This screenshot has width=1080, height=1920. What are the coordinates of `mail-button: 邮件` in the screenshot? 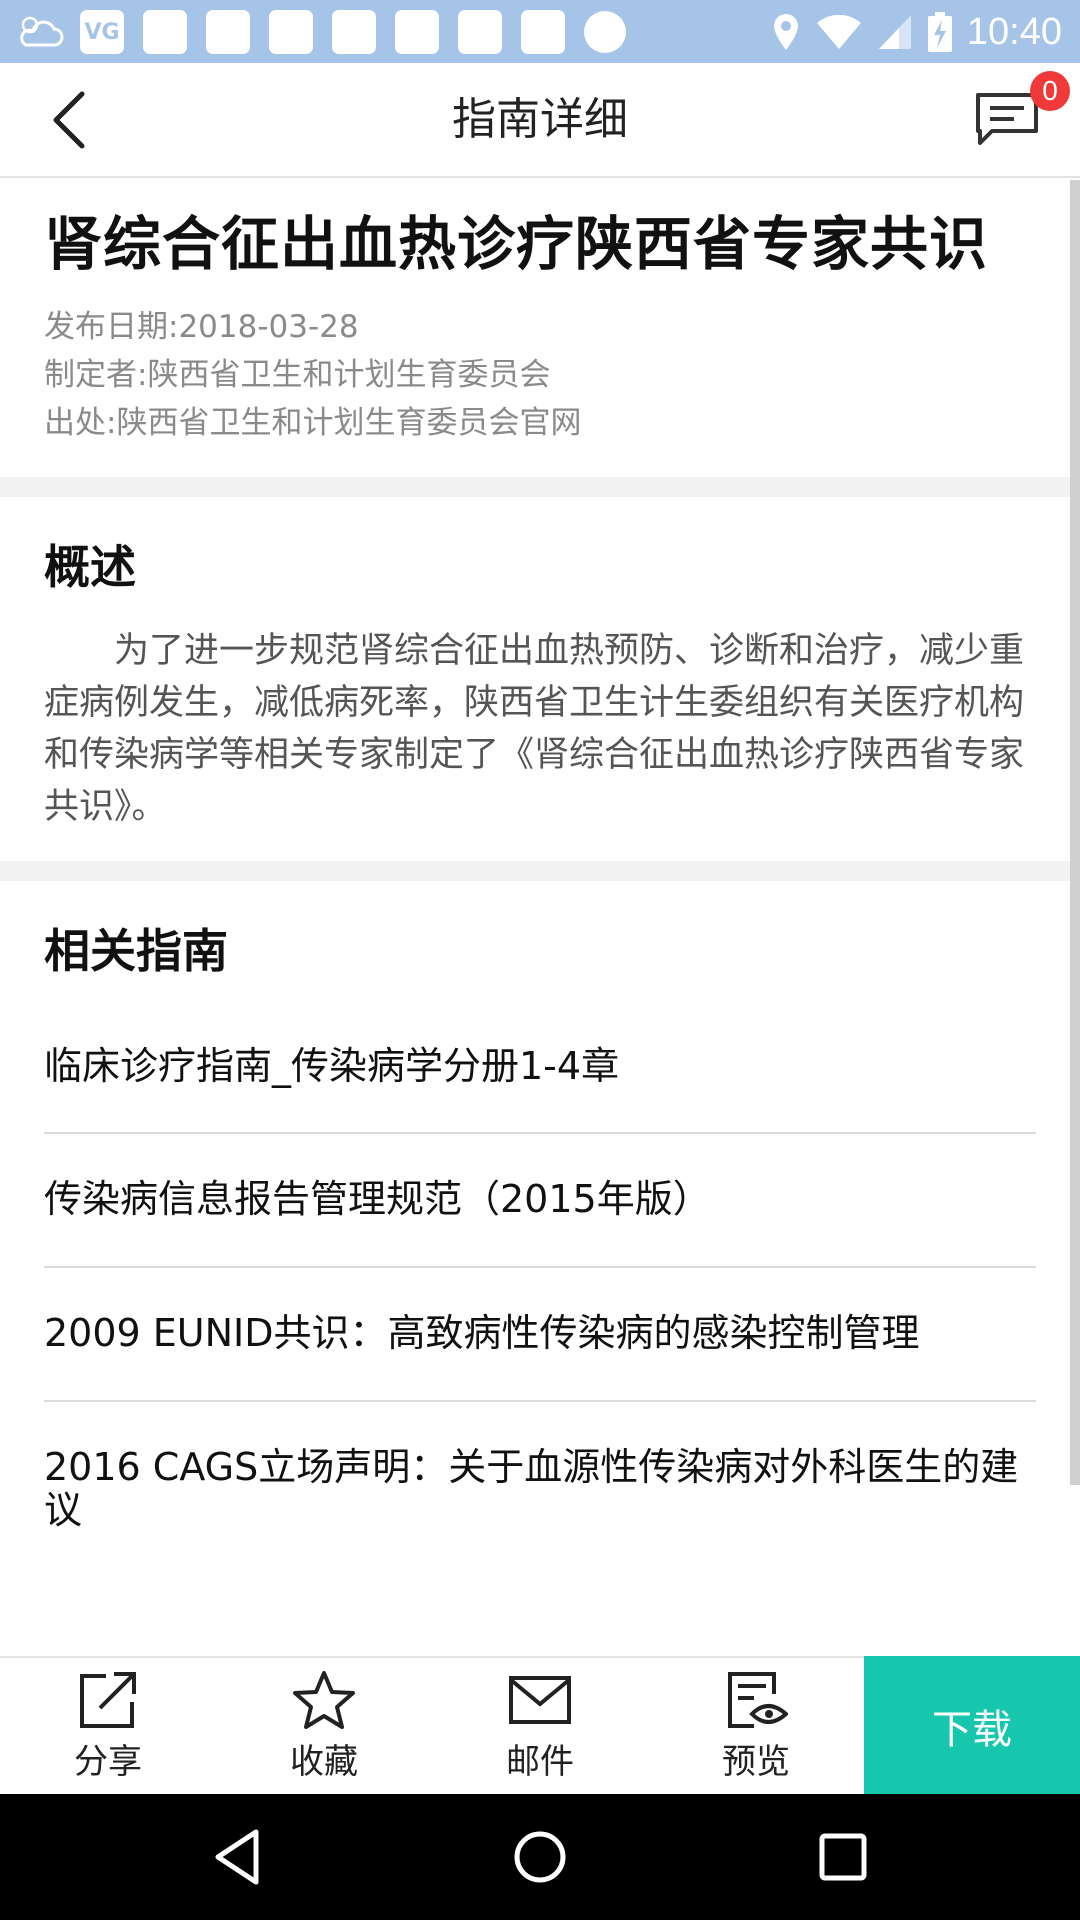 It's located at (540, 1726).